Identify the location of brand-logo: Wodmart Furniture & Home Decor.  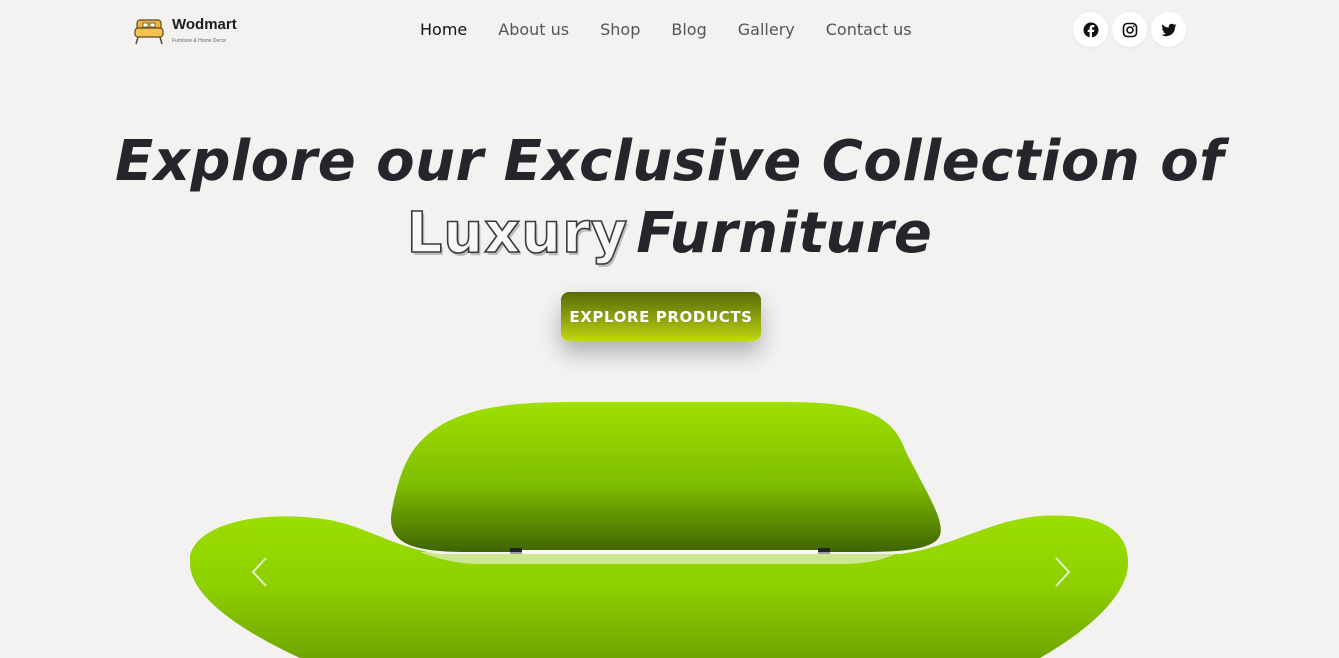
(192, 32).